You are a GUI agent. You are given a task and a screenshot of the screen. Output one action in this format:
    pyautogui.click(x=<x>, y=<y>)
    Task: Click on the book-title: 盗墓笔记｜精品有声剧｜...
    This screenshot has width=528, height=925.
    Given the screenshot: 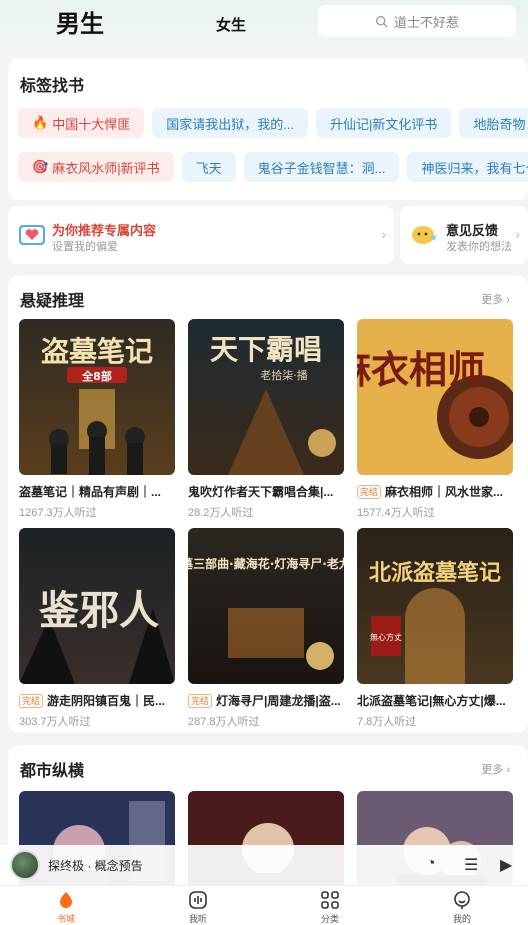 What is the action you would take?
    pyautogui.click(x=97, y=491)
    